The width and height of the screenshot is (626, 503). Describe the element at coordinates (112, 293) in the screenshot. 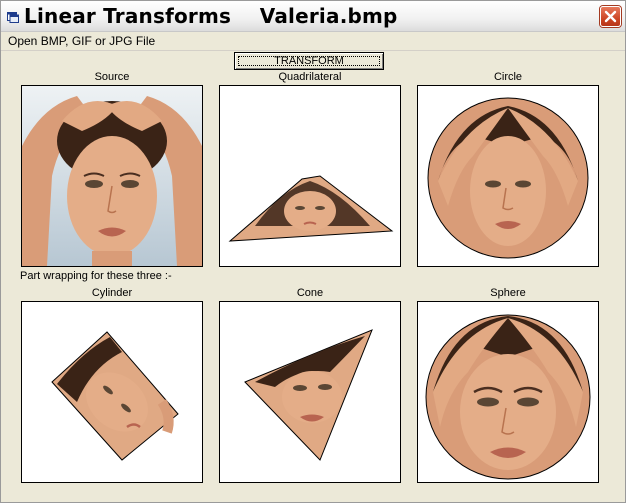

I see `caption-cylinder: Cylinder` at that location.